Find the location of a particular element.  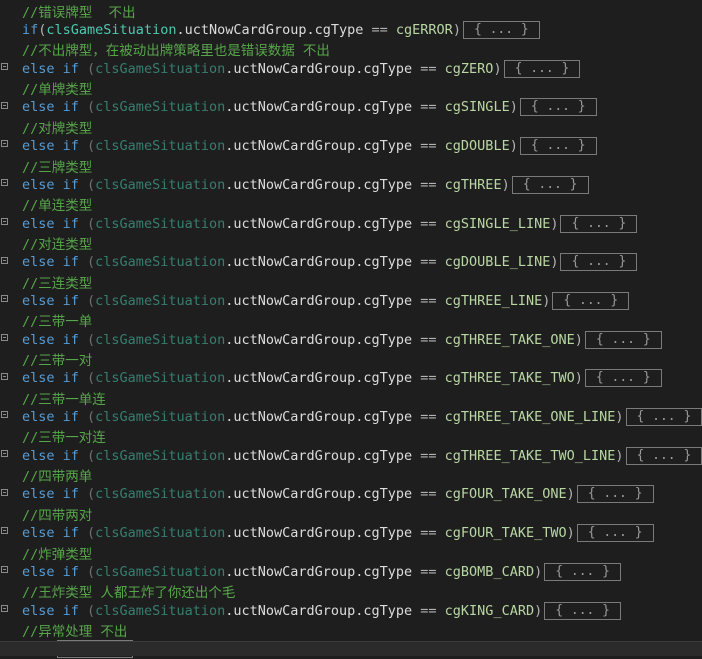

comment-line: //三带一单连 is located at coordinates (351, 397).